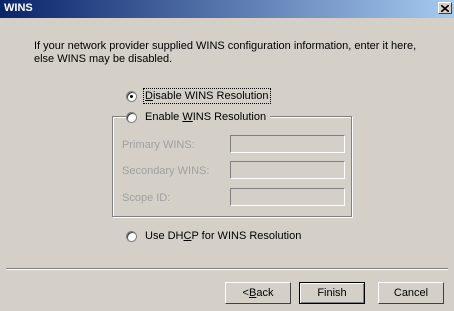  I want to click on primary-wins-field, so click(287, 144).